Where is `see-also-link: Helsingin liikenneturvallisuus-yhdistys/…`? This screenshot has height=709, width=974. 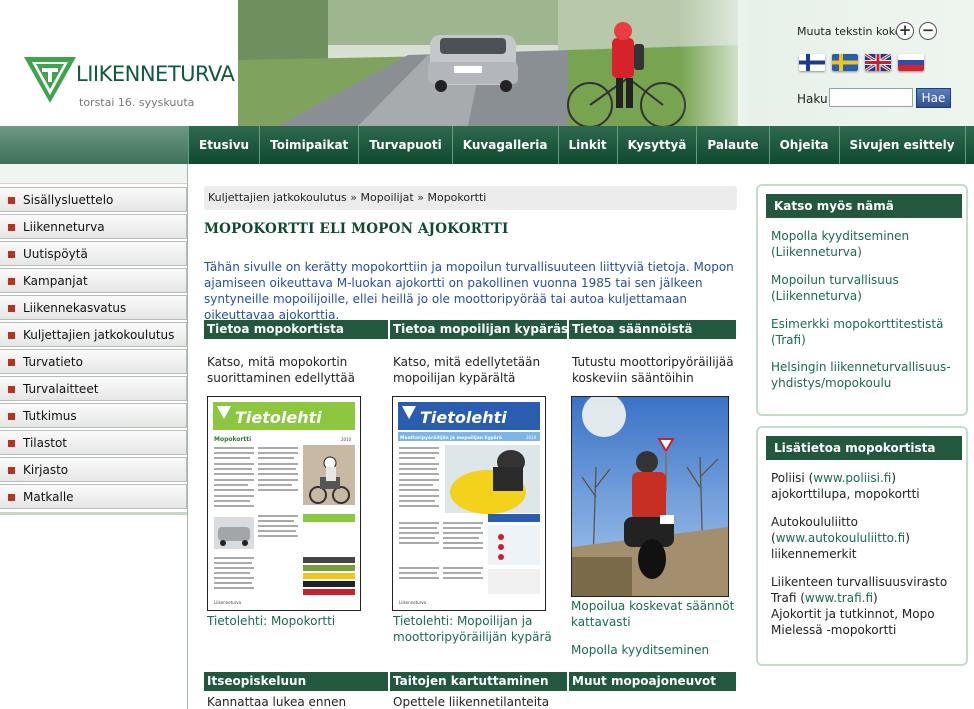 see-also-link: Helsingin liikenneturvallisuus-yhdistys/… is located at coordinates (866, 375).